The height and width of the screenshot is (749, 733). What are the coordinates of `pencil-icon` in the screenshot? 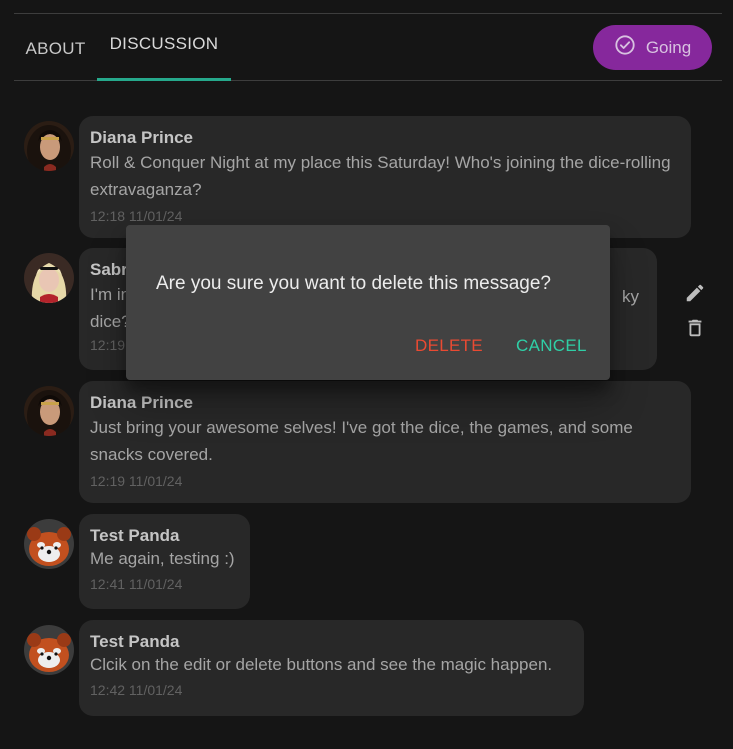 It's located at (695, 293).